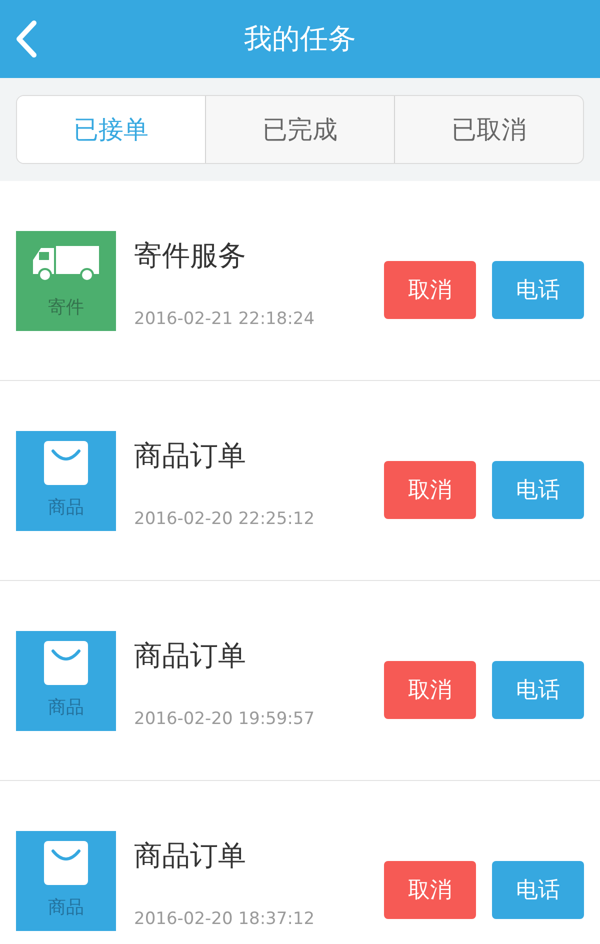 Image resolution: width=600 pixels, height=944 pixels. I want to click on page-title: 我的任务, so click(300, 39).